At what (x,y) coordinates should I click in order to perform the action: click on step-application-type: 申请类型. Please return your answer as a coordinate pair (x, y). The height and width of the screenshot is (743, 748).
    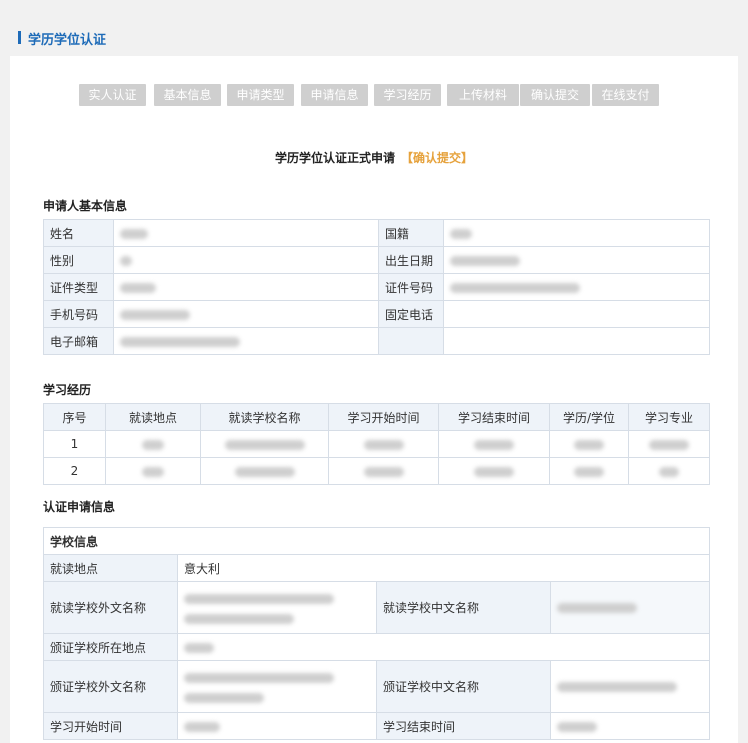
    Looking at the image, I should click on (260, 95).